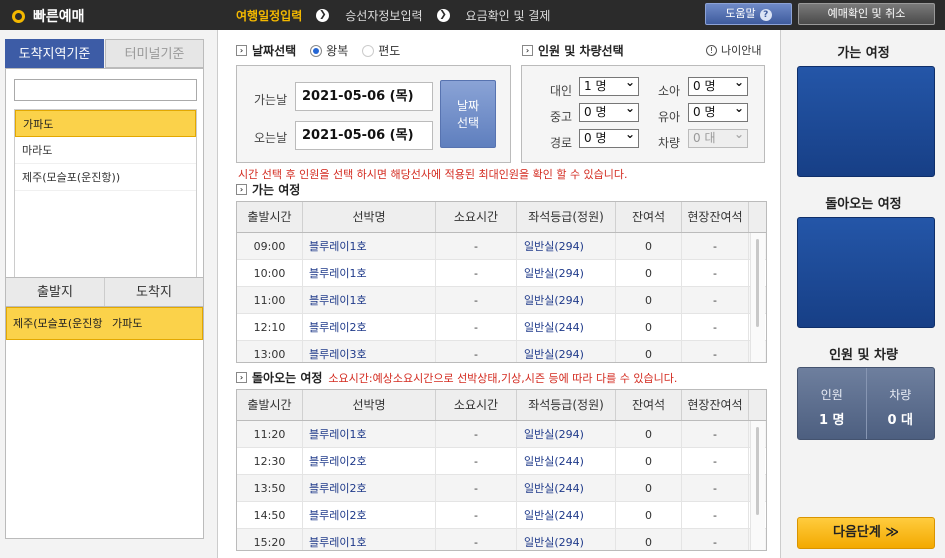 The width and height of the screenshot is (945, 558). I want to click on route-to: 가파도, so click(127, 323).